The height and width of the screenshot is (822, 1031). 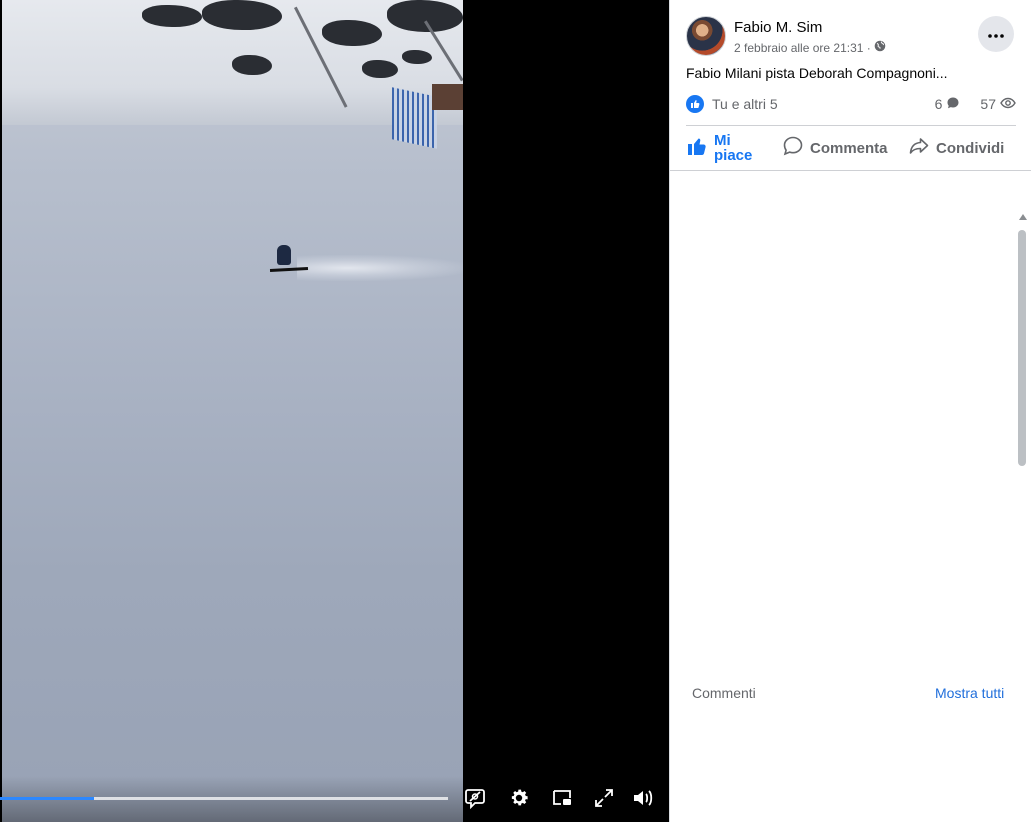 What do you see at coordinates (953, 104) in the screenshot?
I see `comment-bubble-icon` at bounding box center [953, 104].